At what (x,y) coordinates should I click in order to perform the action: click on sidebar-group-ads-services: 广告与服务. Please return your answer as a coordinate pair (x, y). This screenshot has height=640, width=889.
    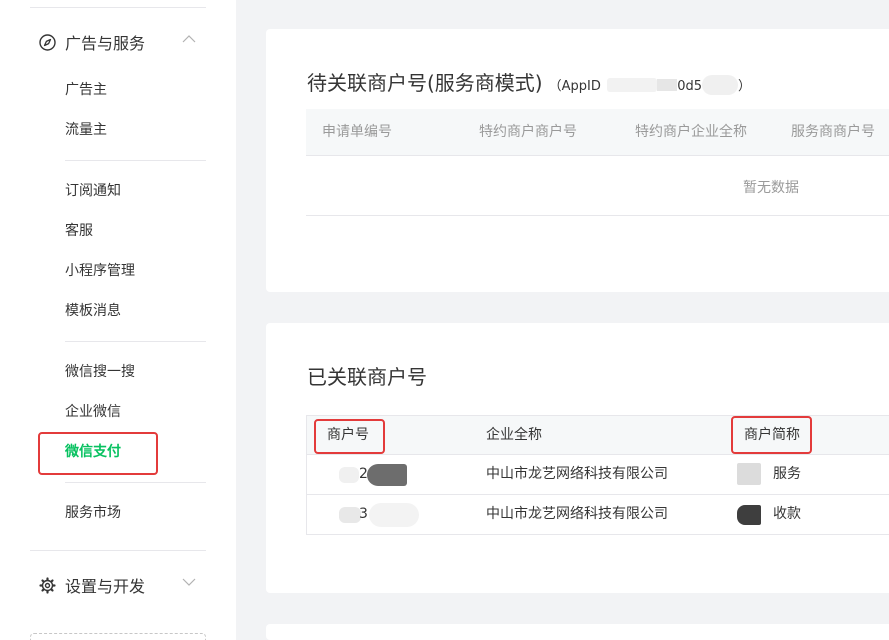
    Looking at the image, I should click on (91, 42).